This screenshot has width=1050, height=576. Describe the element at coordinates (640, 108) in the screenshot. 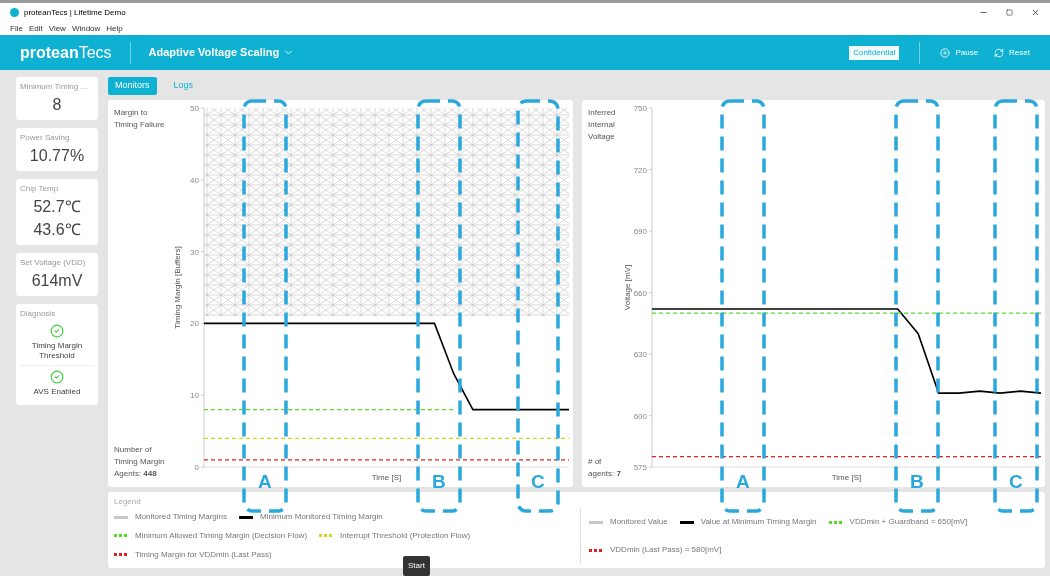

I see `y-tick-label: 750` at that location.